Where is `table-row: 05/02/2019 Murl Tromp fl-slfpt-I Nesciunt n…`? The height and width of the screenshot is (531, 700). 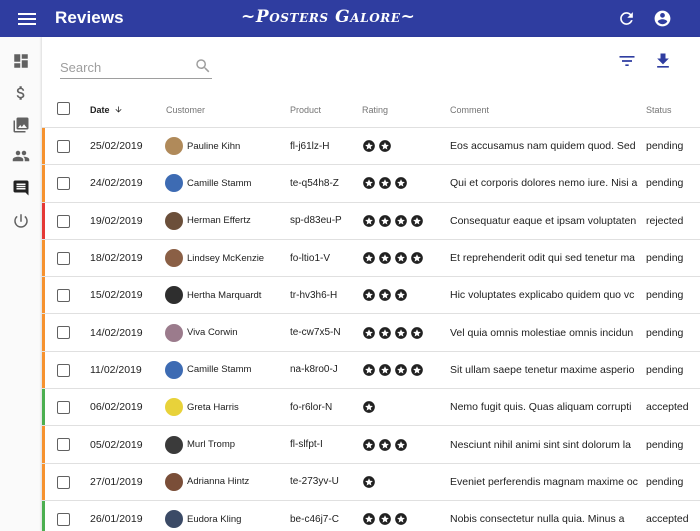 table-row: 05/02/2019 Murl Tromp fl-slfpt-I Nesciunt n… is located at coordinates (371, 445).